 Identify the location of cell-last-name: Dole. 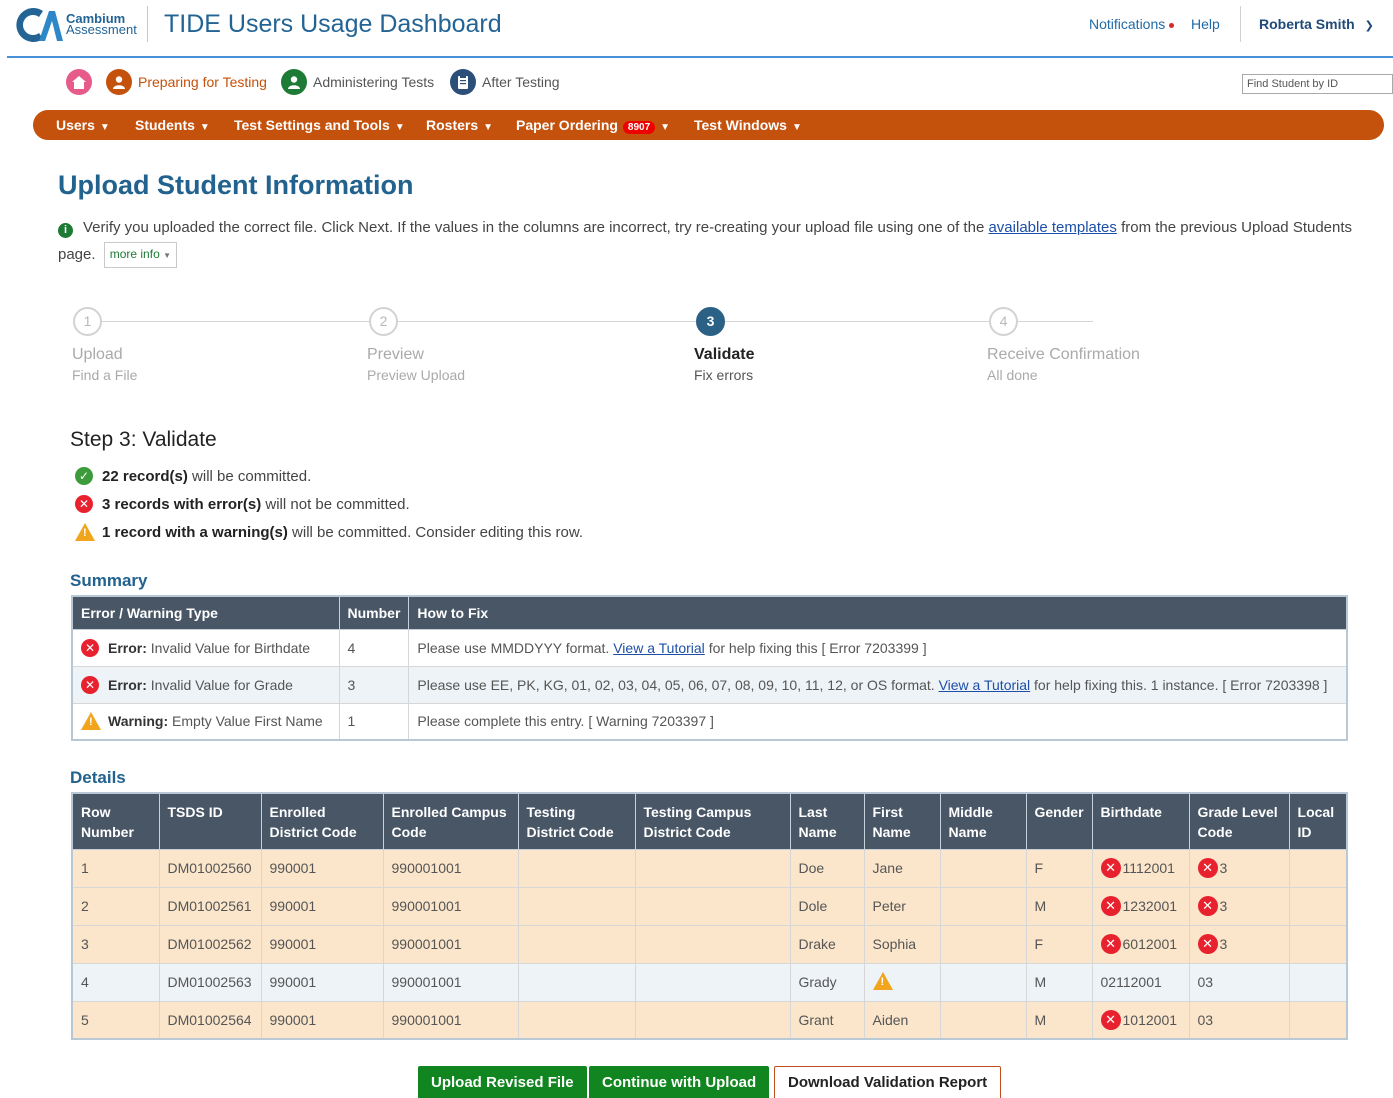
(827, 906).